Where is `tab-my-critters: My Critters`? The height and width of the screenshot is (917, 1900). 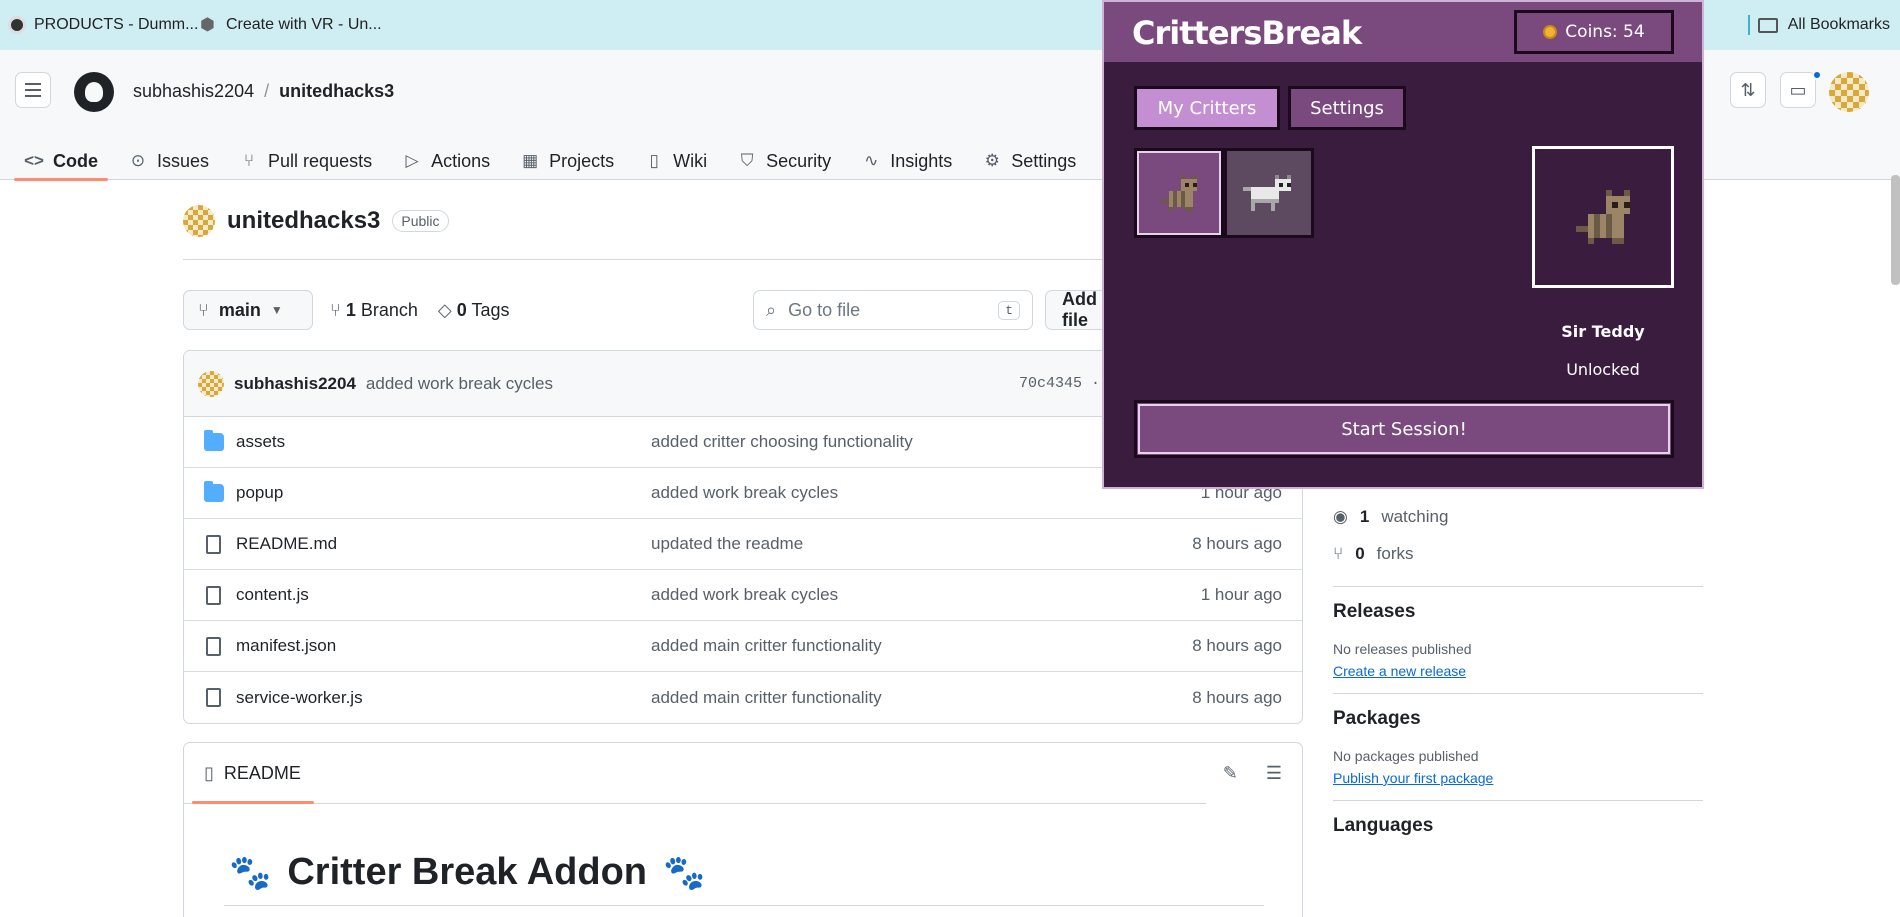 tab-my-critters: My Critters is located at coordinates (1207, 108).